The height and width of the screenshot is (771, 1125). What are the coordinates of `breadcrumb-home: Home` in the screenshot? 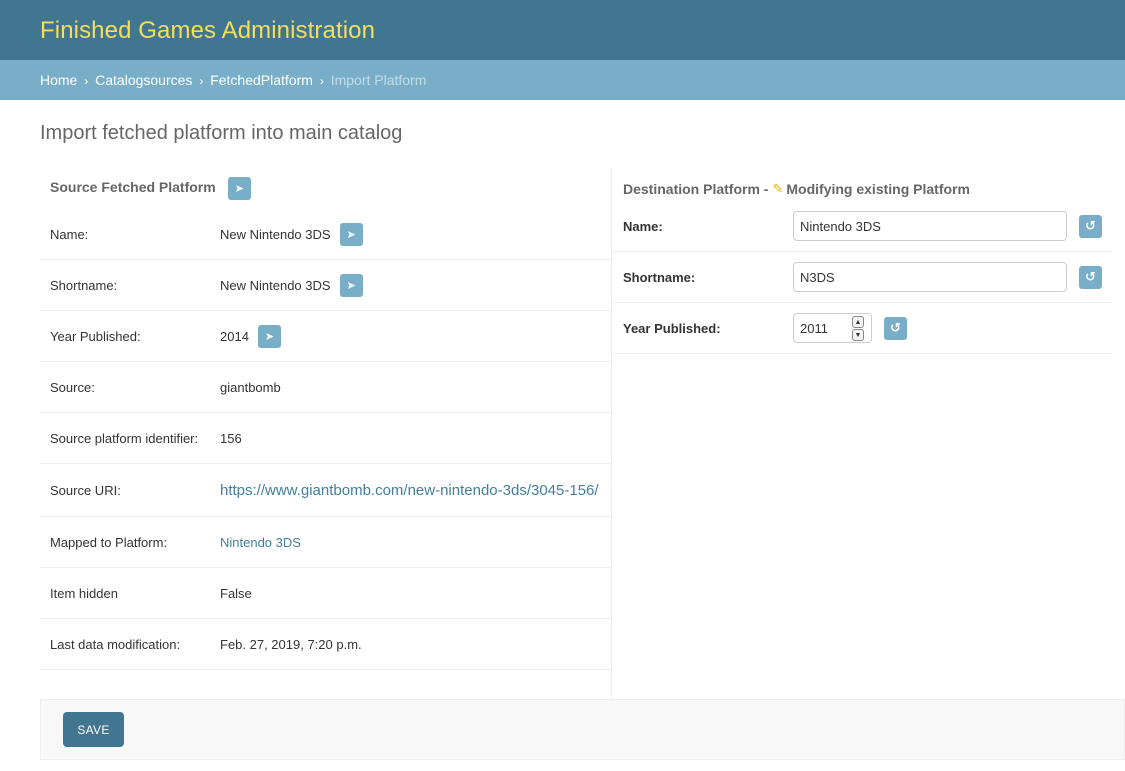 It's located at (58, 80).